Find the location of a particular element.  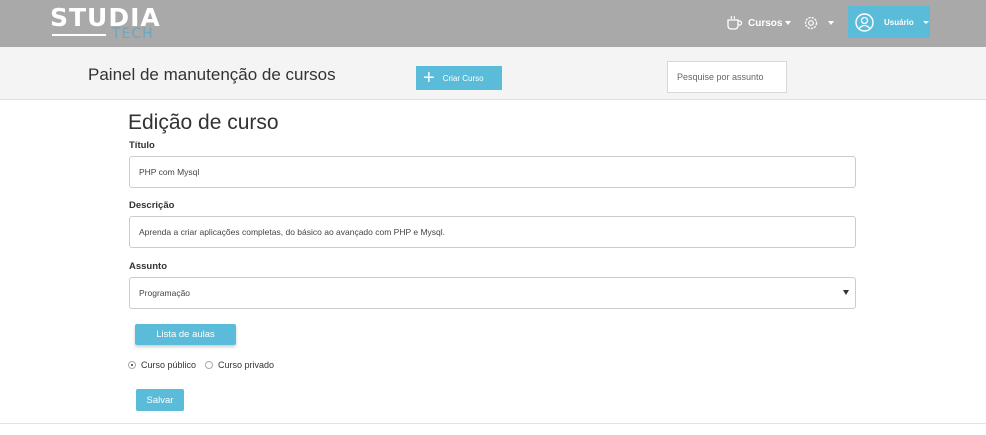

gear-icon is located at coordinates (811, 23).